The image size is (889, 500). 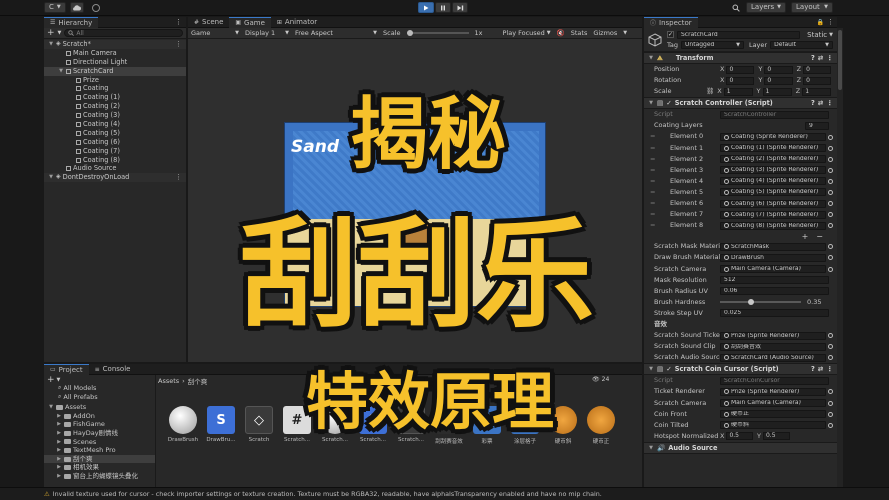 What do you see at coordinates (267, 33) in the screenshot?
I see `display-dropdown: Display 1 ▼` at bounding box center [267, 33].